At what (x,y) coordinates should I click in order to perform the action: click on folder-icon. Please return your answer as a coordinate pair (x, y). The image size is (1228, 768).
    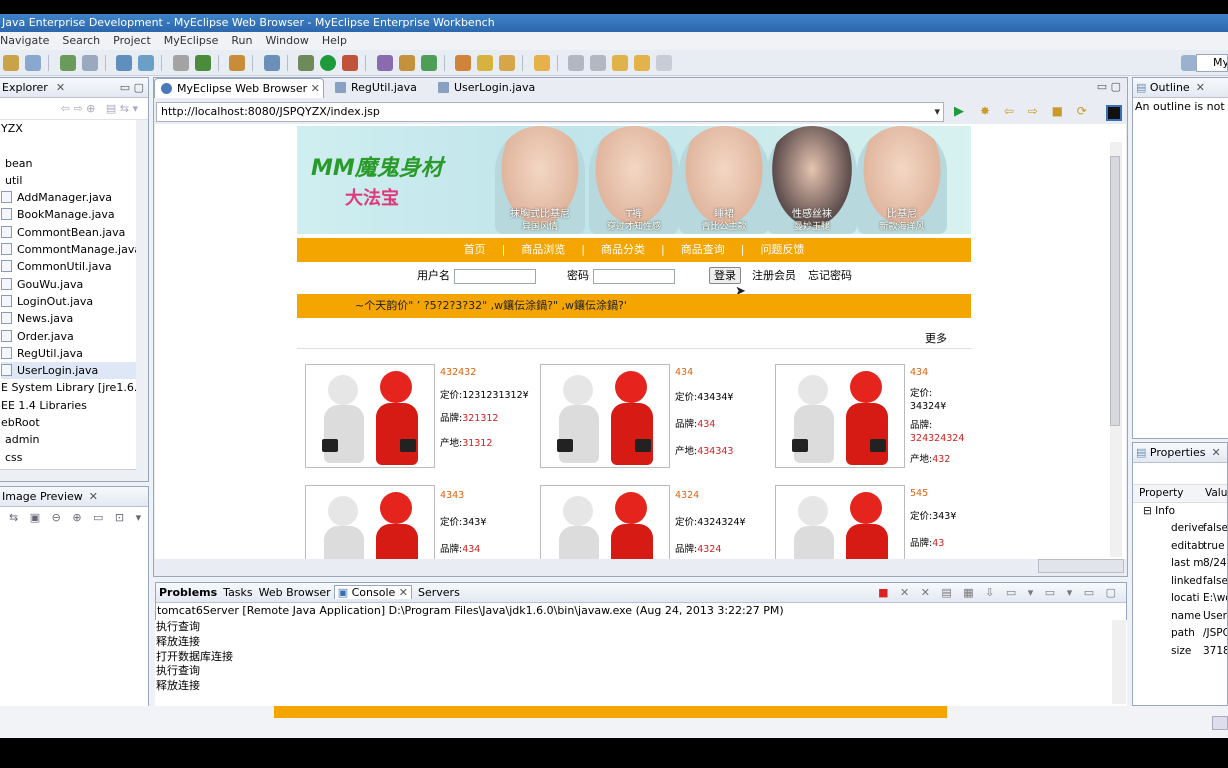
    Looking at the image, I should click on (11, 63).